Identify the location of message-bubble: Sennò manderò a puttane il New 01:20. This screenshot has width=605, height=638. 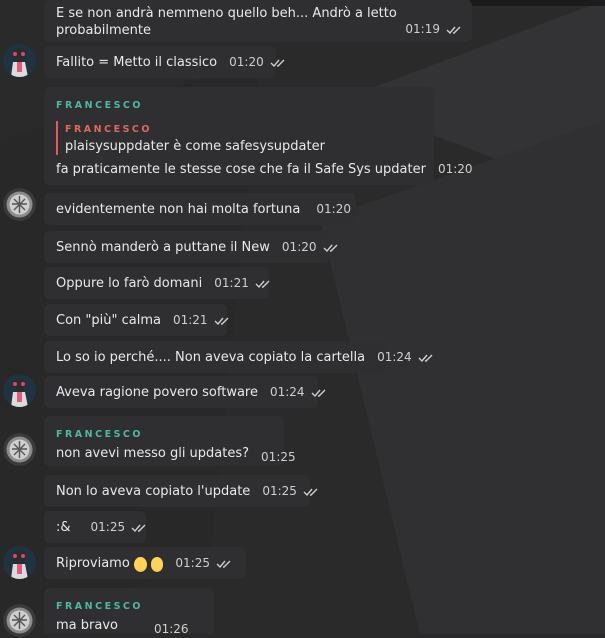
(191, 247).